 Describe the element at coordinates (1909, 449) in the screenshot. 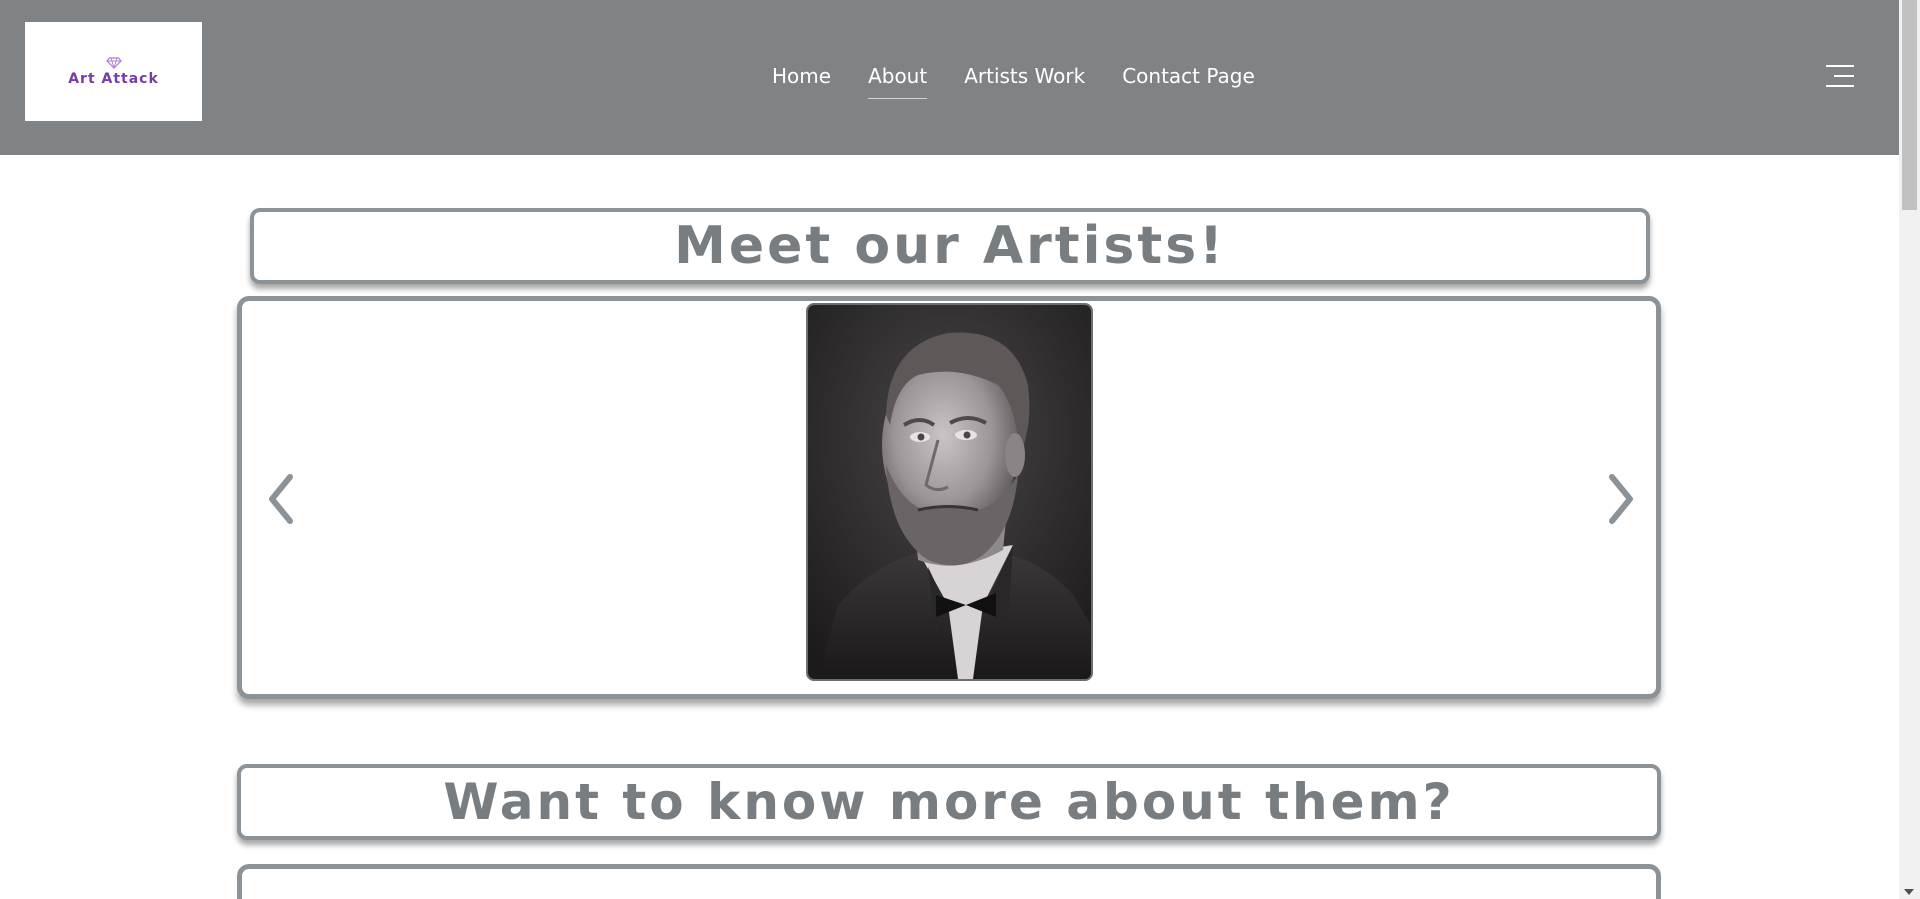

I see `scrollbar` at that location.